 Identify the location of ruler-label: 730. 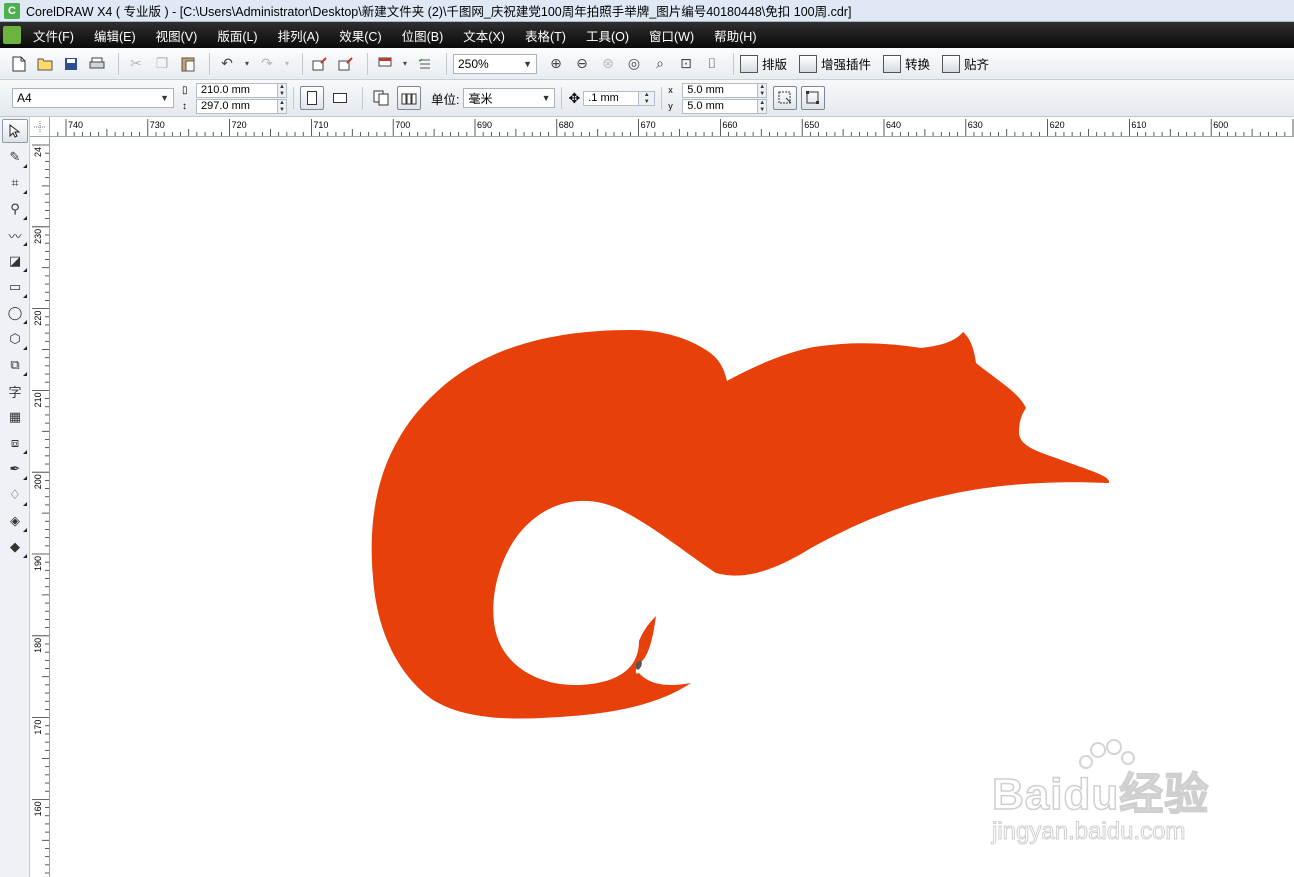
(157, 125).